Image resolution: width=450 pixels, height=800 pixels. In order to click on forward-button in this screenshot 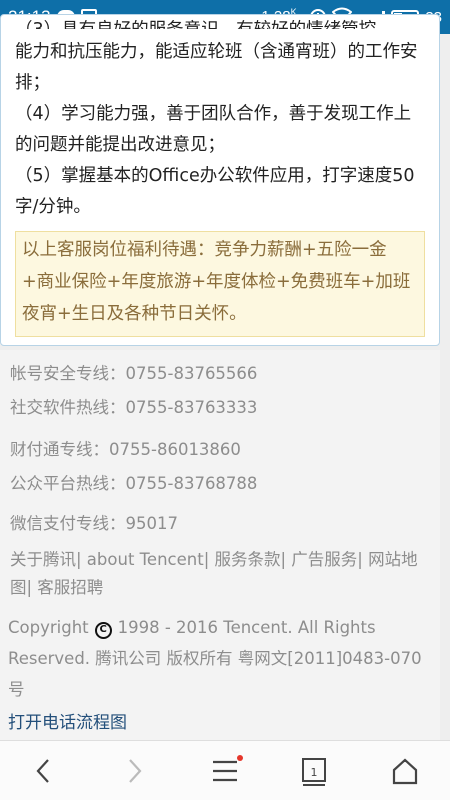, I will do `click(134, 771)`.